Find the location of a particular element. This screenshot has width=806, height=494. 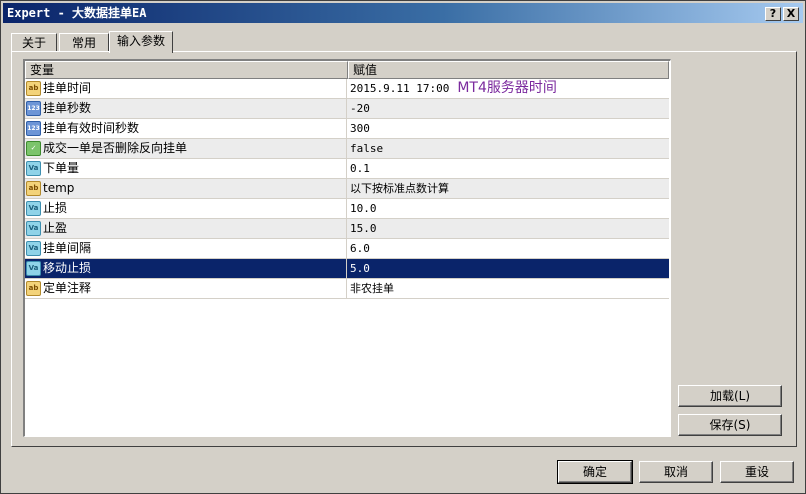

tab-about: 关于 is located at coordinates (34, 42).